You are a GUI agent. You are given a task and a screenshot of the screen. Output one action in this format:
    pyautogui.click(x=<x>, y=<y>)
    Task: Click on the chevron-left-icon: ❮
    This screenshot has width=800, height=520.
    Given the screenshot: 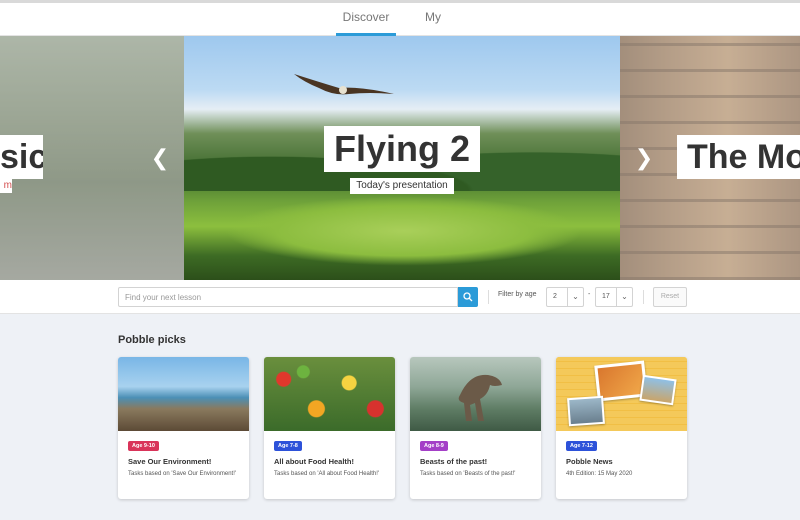 What is the action you would take?
    pyautogui.click(x=160, y=158)
    